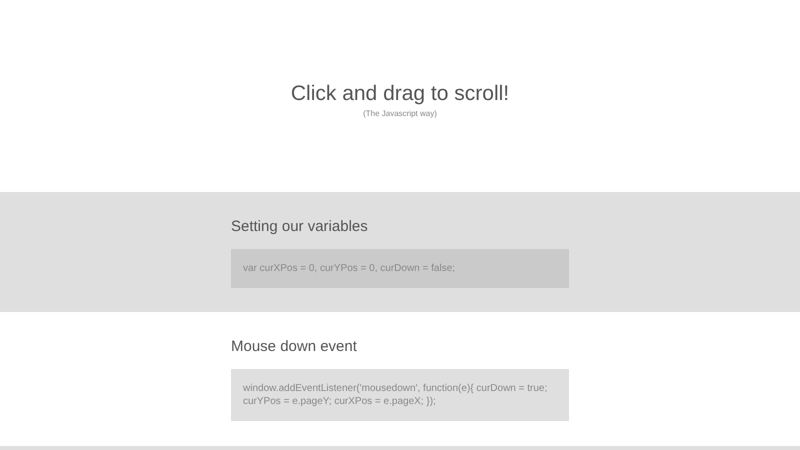  What do you see at coordinates (400, 113) in the screenshot?
I see `page-subtitle: (The Javascript way)` at bounding box center [400, 113].